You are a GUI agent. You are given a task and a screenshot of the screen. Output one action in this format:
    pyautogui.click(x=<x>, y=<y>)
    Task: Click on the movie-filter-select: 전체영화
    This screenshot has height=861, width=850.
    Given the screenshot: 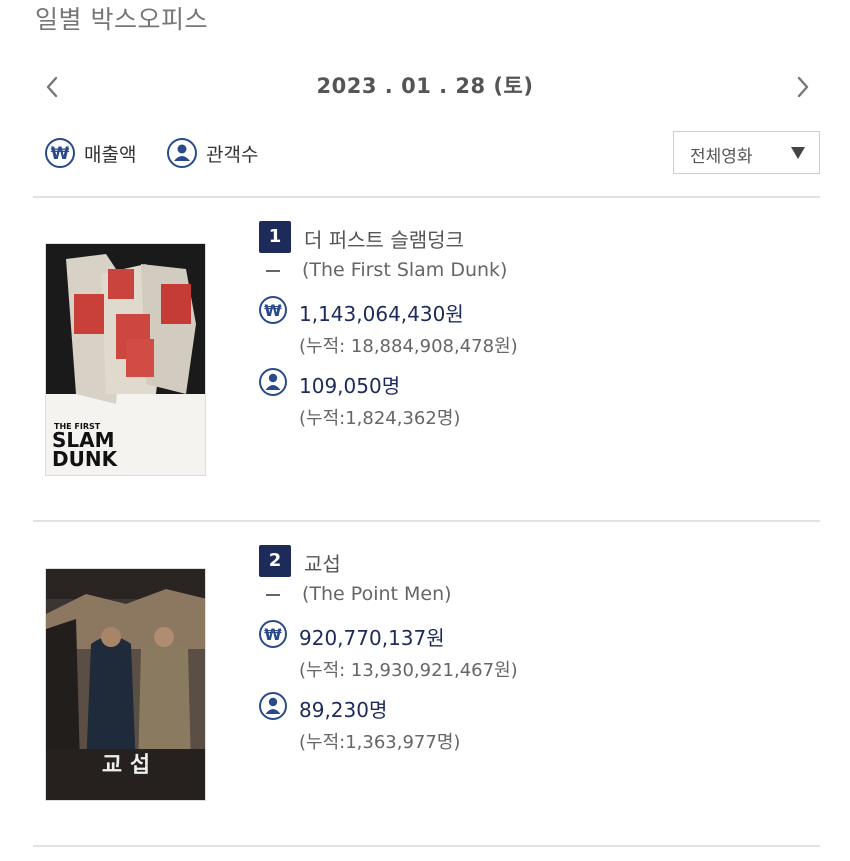 What is the action you would take?
    pyautogui.click(x=746, y=152)
    